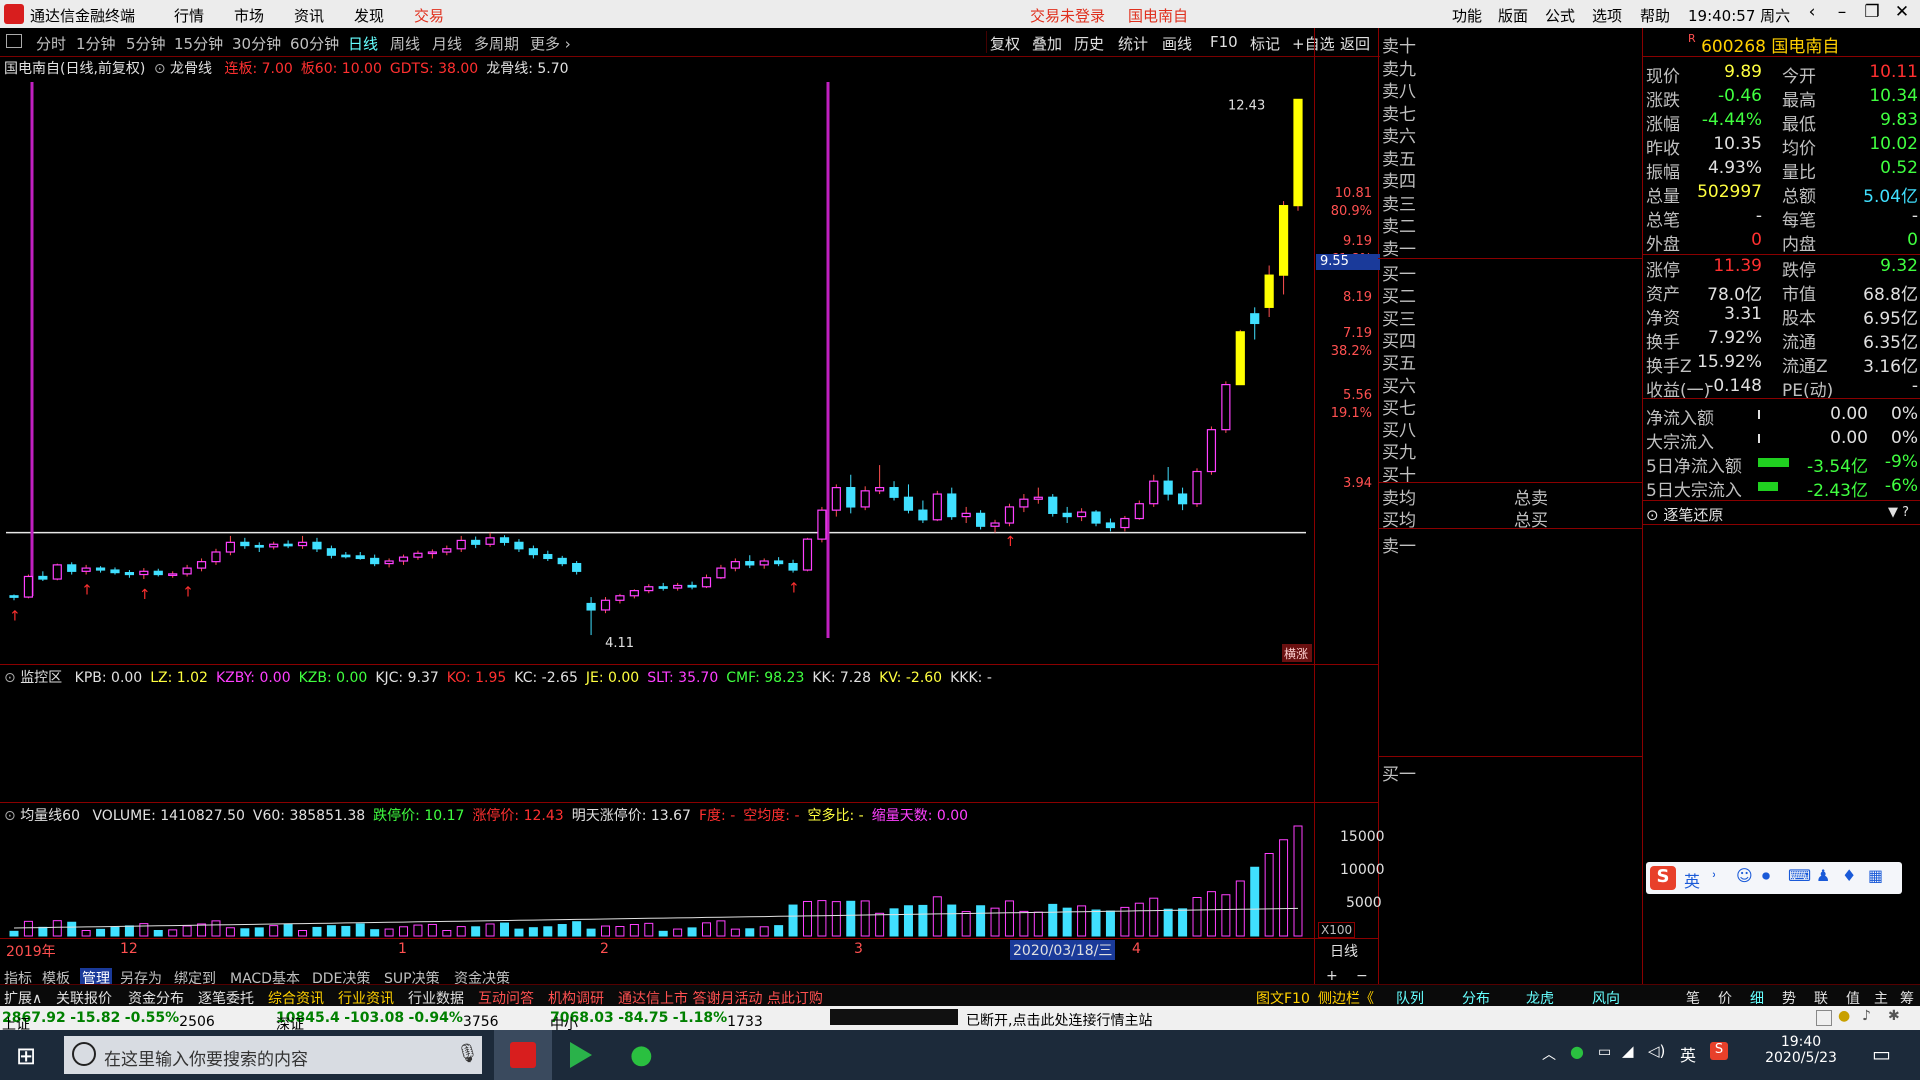 The width and height of the screenshot is (1920, 1080). Describe the element at coordinates (1089, 43) in the screenshot. I see `tool-history: 历史` at that location.